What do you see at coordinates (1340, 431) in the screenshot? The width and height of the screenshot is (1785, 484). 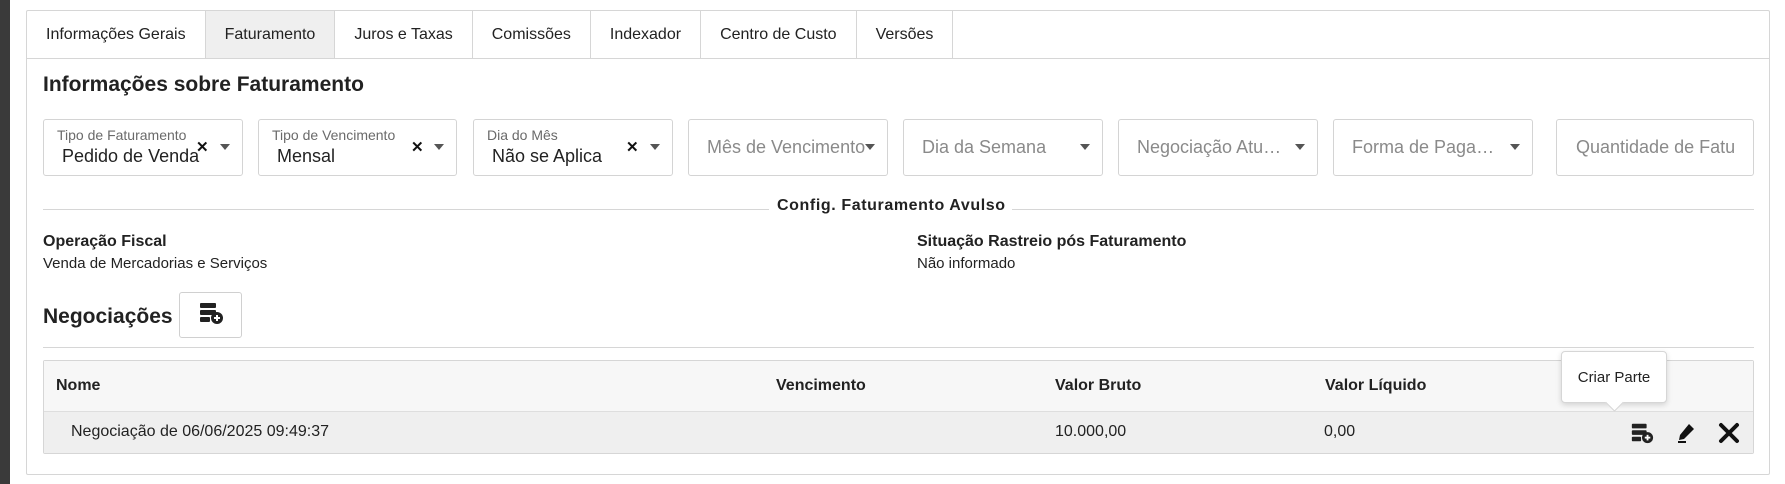 I see `row-valor-liquido: 0,00` at bounding box center [1340, 431].